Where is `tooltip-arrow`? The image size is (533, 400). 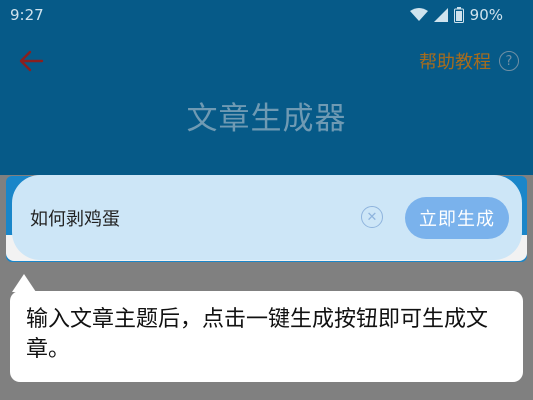
tooltip-arrow is located at coordinates (24, 283).